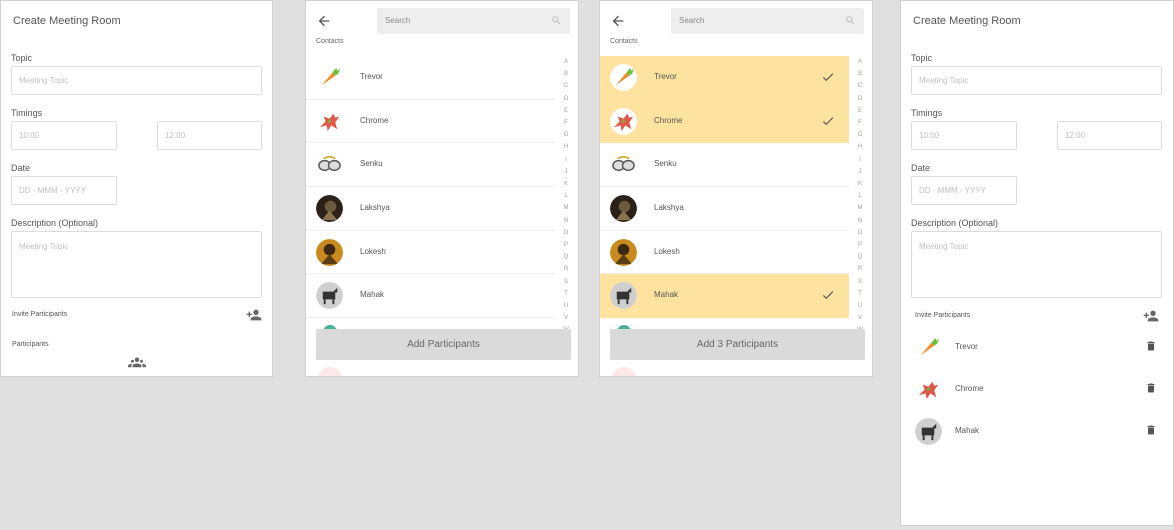 This screenshot has height=530, width=1174. I want to click on dragon-avatar, so click(928, 389).